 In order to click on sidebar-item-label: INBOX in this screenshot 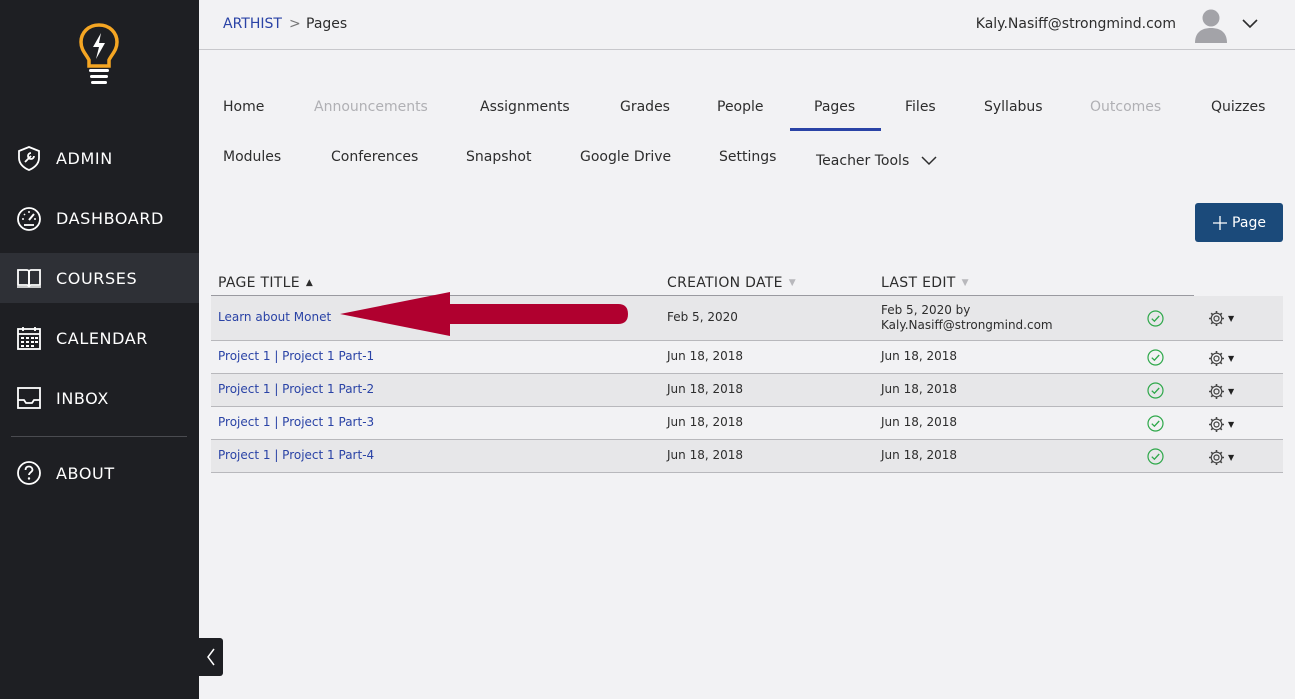, I will do `click(82, 398)`.